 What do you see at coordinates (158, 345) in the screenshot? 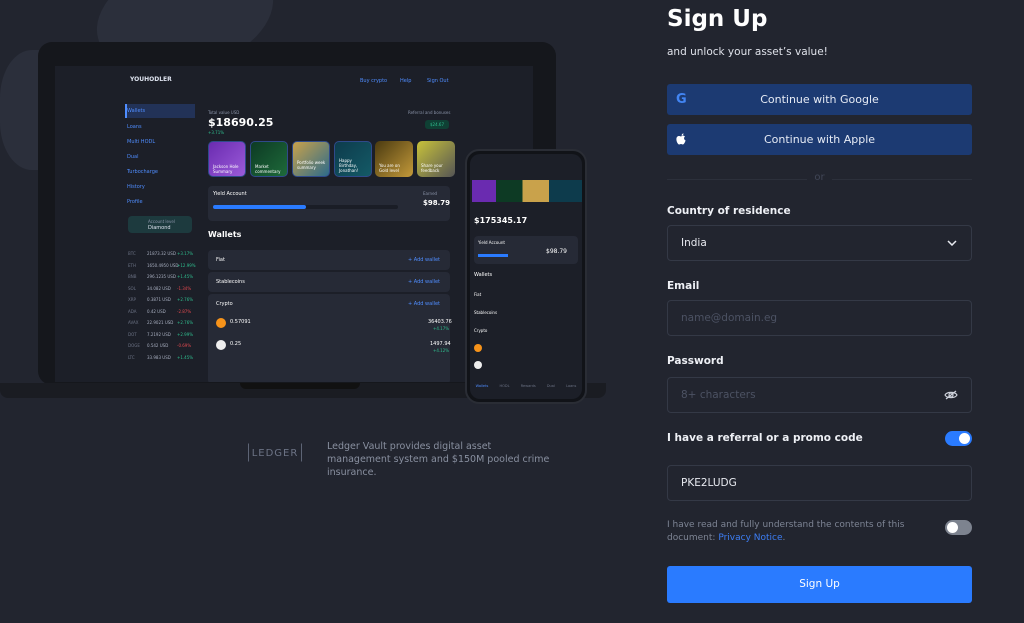
I see `ticker-cell: 0.542 USD` at bounding box center [158, 345].